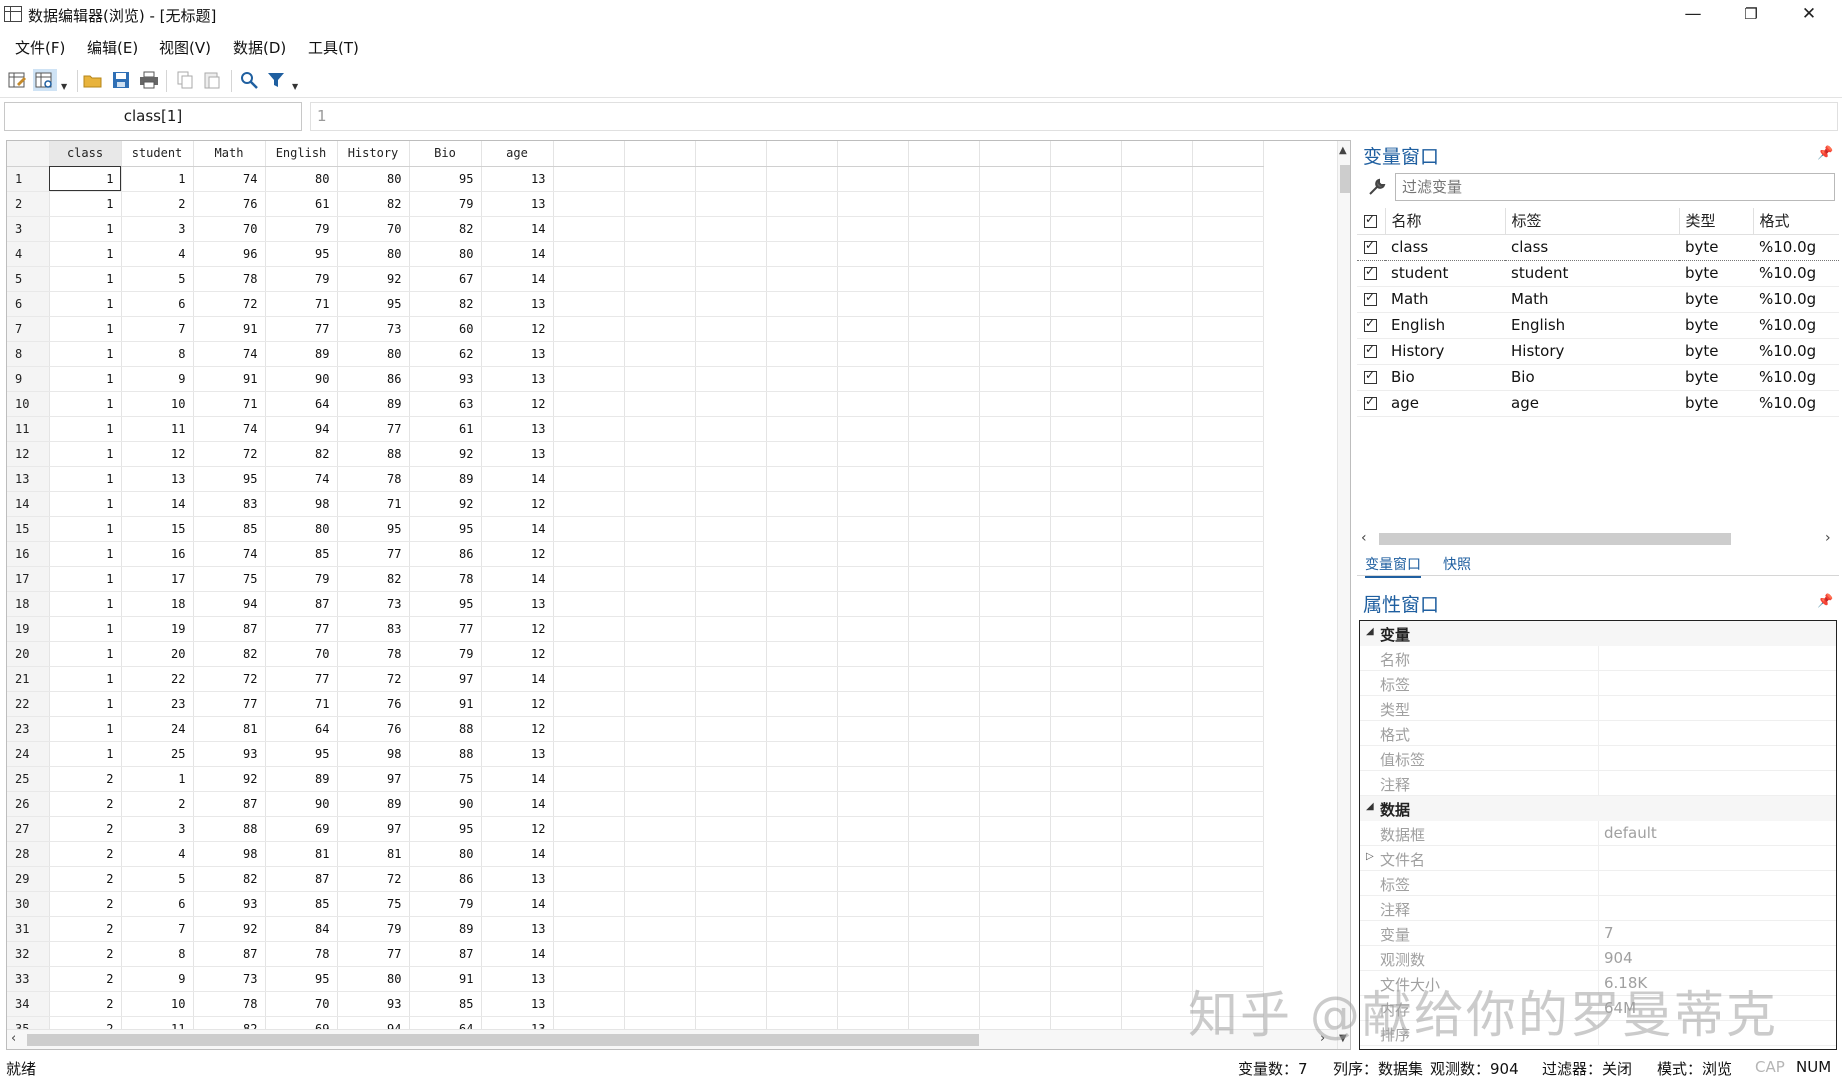  Describe the element at coordinates (212, 80) in the screenshot. I see `paste-icon` at that location.